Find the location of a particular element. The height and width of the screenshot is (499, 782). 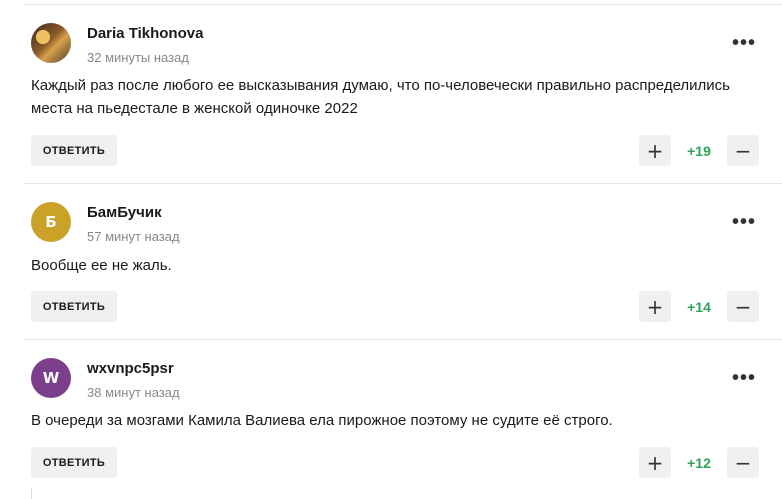

comment-time: 32 минуты назад is located at coordinates (138, 57).